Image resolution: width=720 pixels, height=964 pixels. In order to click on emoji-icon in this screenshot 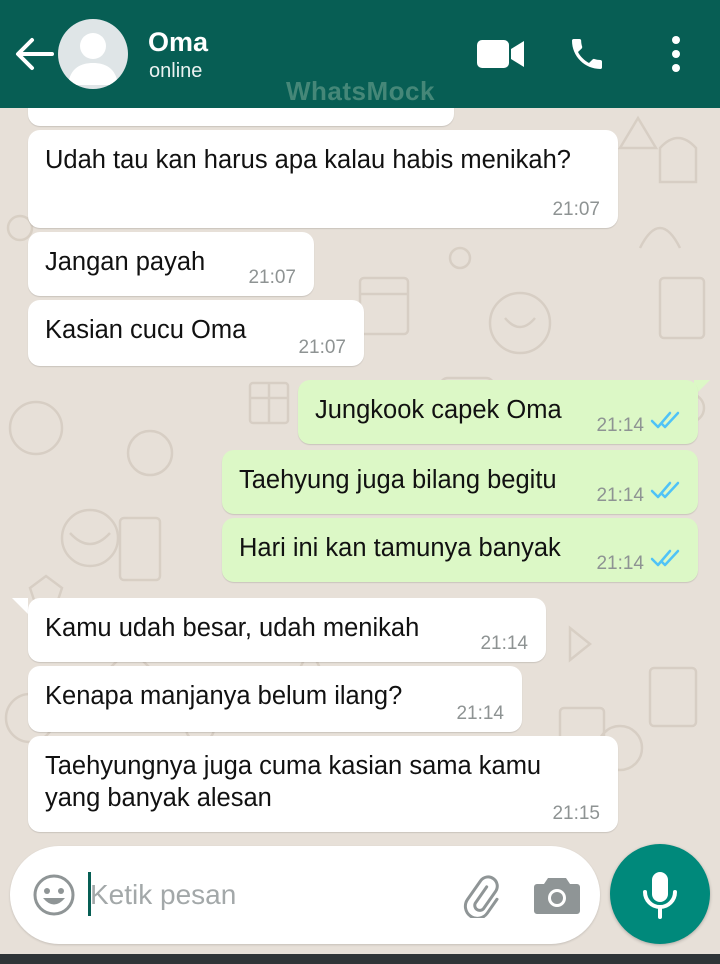, I will do `click(54, 895)`.